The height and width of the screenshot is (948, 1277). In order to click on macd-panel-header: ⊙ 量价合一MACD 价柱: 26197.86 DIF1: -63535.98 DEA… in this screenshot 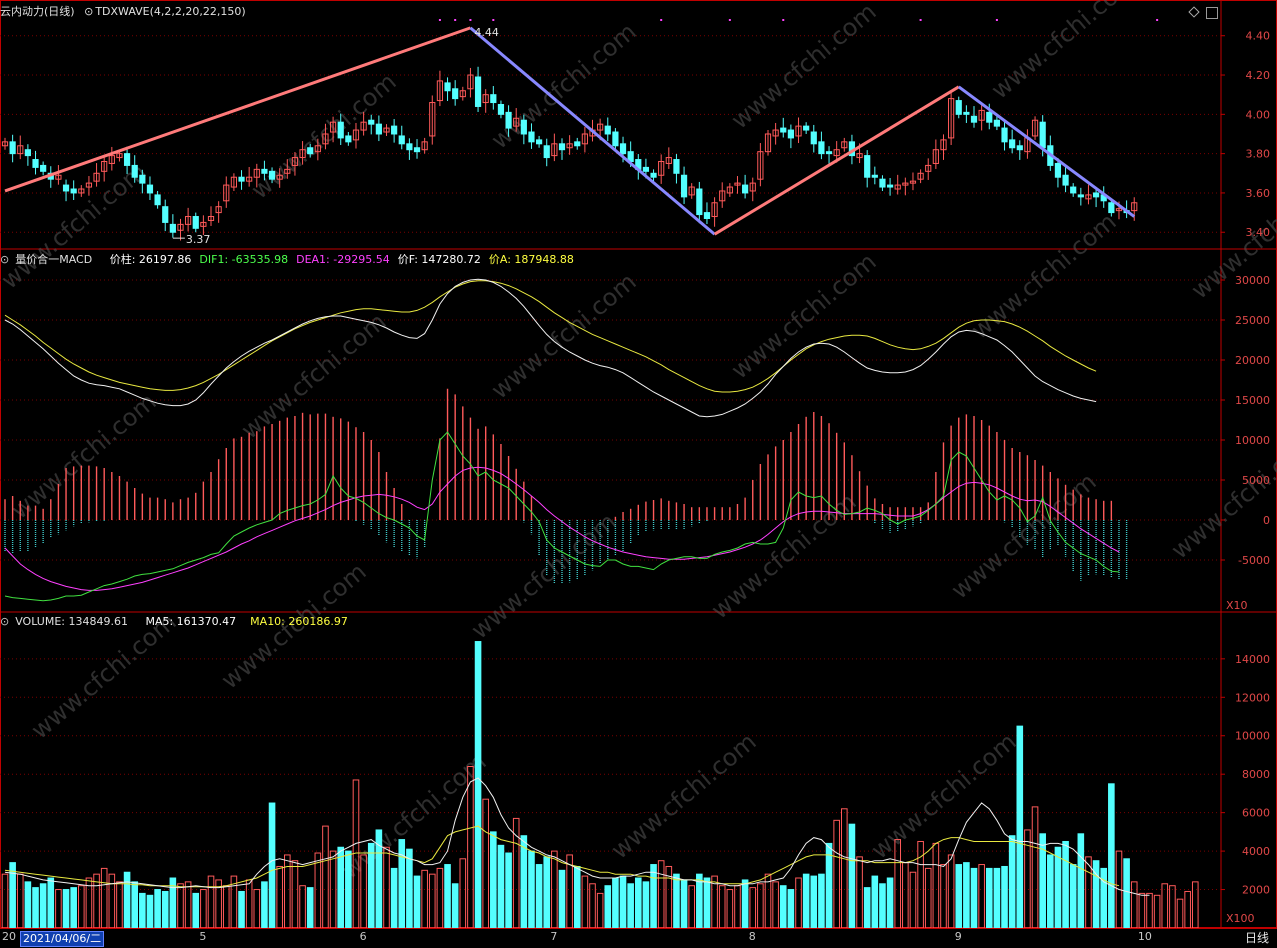, I will do `click(291, 260)`.